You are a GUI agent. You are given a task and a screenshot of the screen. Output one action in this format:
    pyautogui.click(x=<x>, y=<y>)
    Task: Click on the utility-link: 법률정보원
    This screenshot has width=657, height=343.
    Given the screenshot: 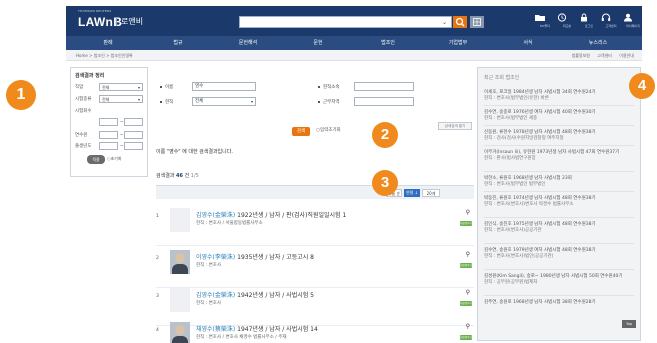 What is the action you would take?
    pyautogui.click(x=581, y=55)
    